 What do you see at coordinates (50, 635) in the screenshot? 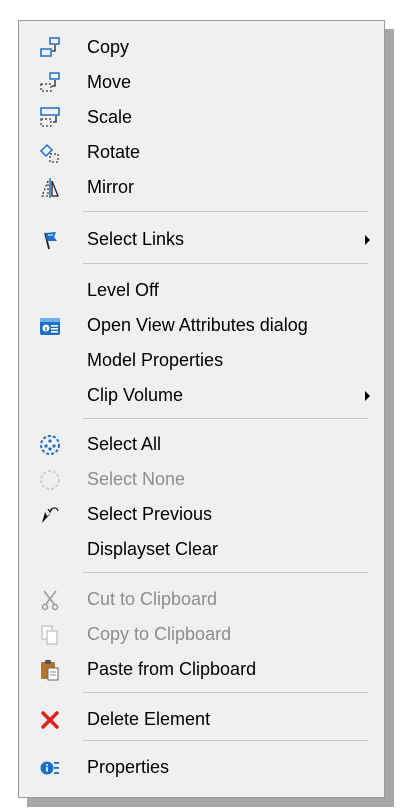
I see `clipboard-copy-icon` at bounding box center [50, 635].